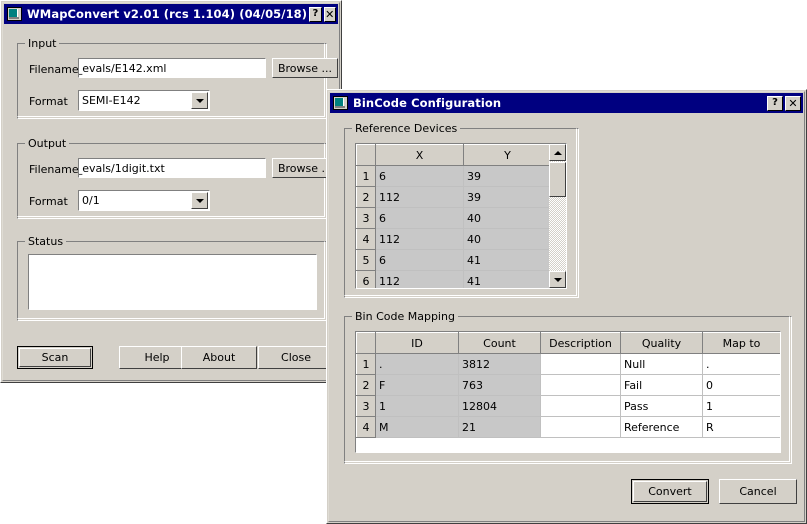 Image resolution: width=807 pixels, height=524 pixels. Describe the element at coordinates (111, 100) in the screenshot. I see `input-format-value: SEMI-E142` at that location.